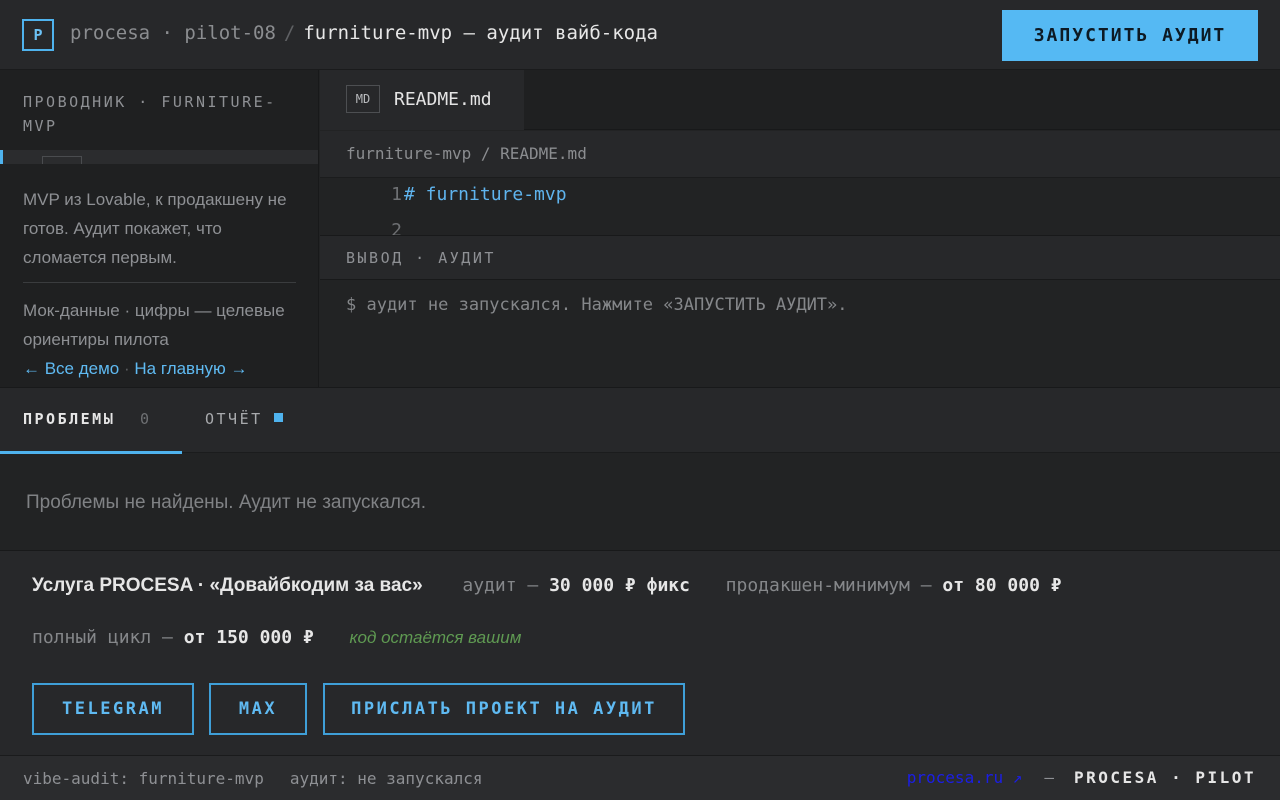 The image size is (1280, 800). I want to click on tab-problems-label: ПРОБЛЕМЫ, so click(69, 419).